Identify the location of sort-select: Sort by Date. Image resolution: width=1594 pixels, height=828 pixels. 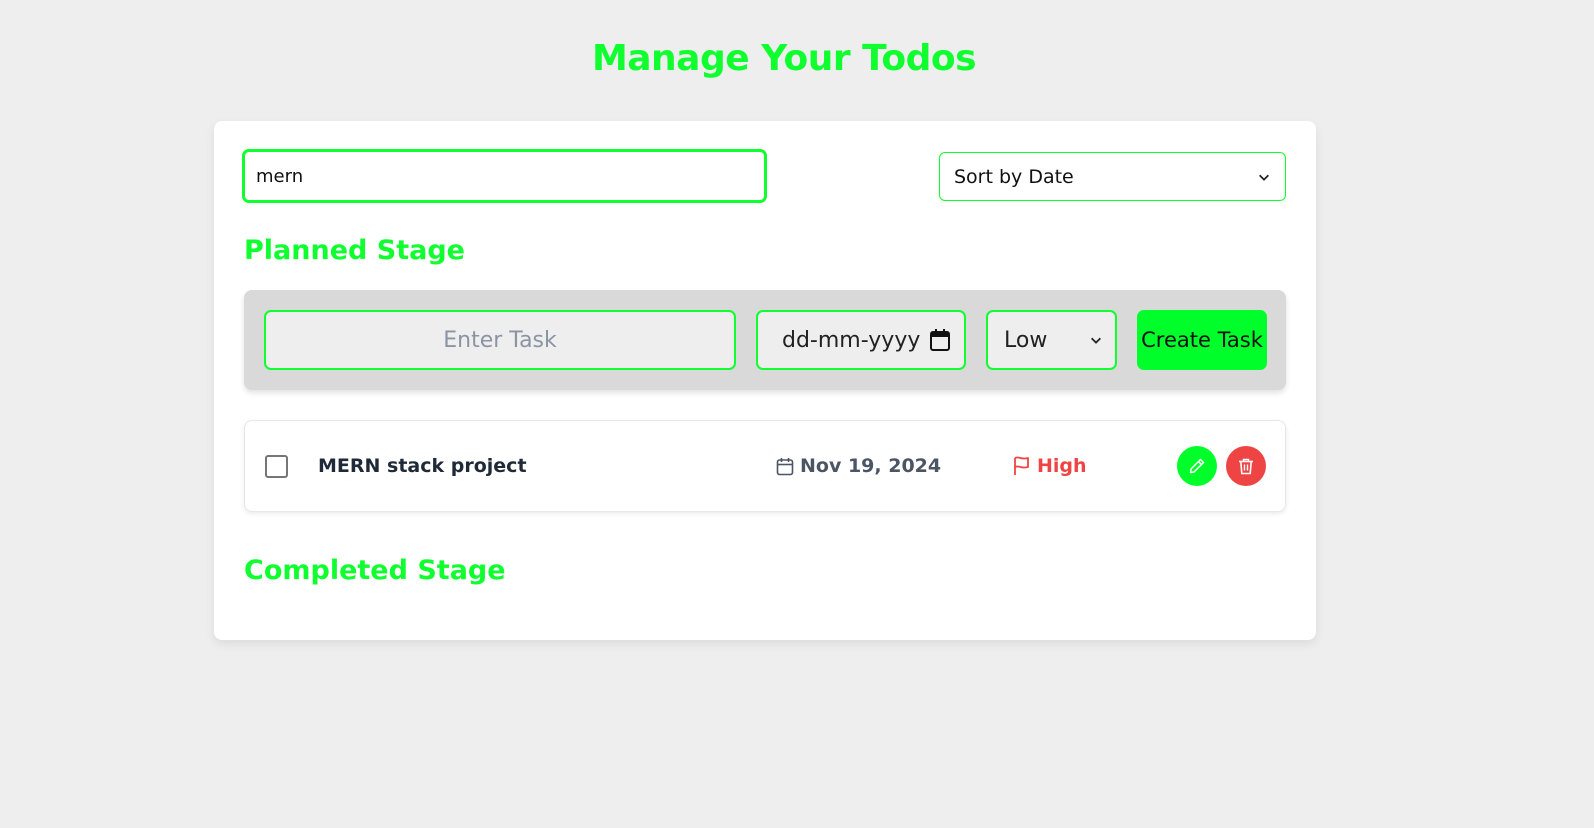
(1112, 176).